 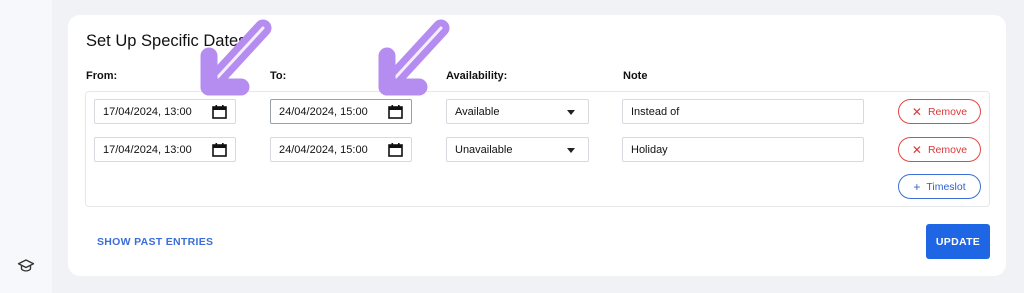 I want to click on note-field-1: Instead of, so click(x=743, y=111).